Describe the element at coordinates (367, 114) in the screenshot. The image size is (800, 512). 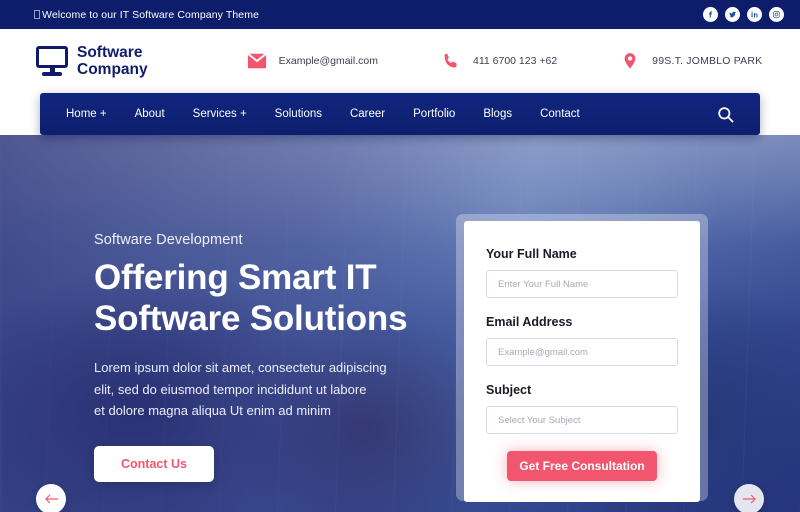
I see `nav-item-career: Career` at that location.